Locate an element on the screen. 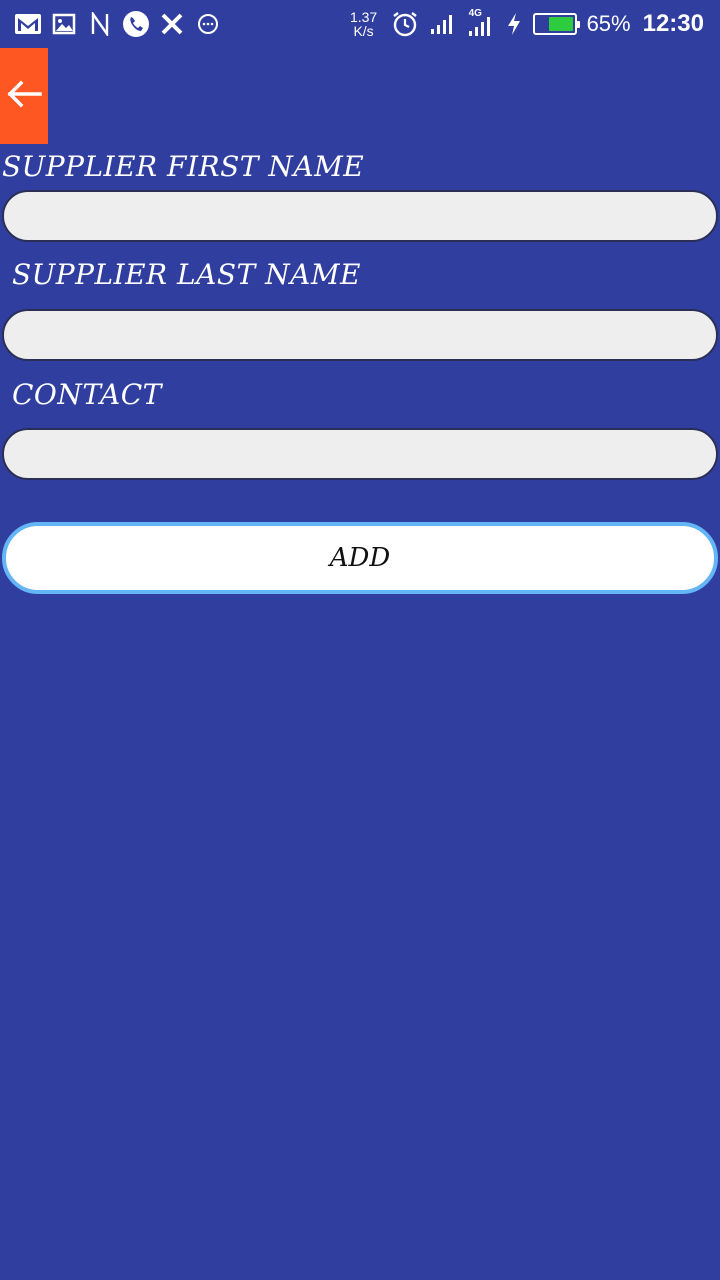  add-button-label: ADD is located at coordinates (360, 558).